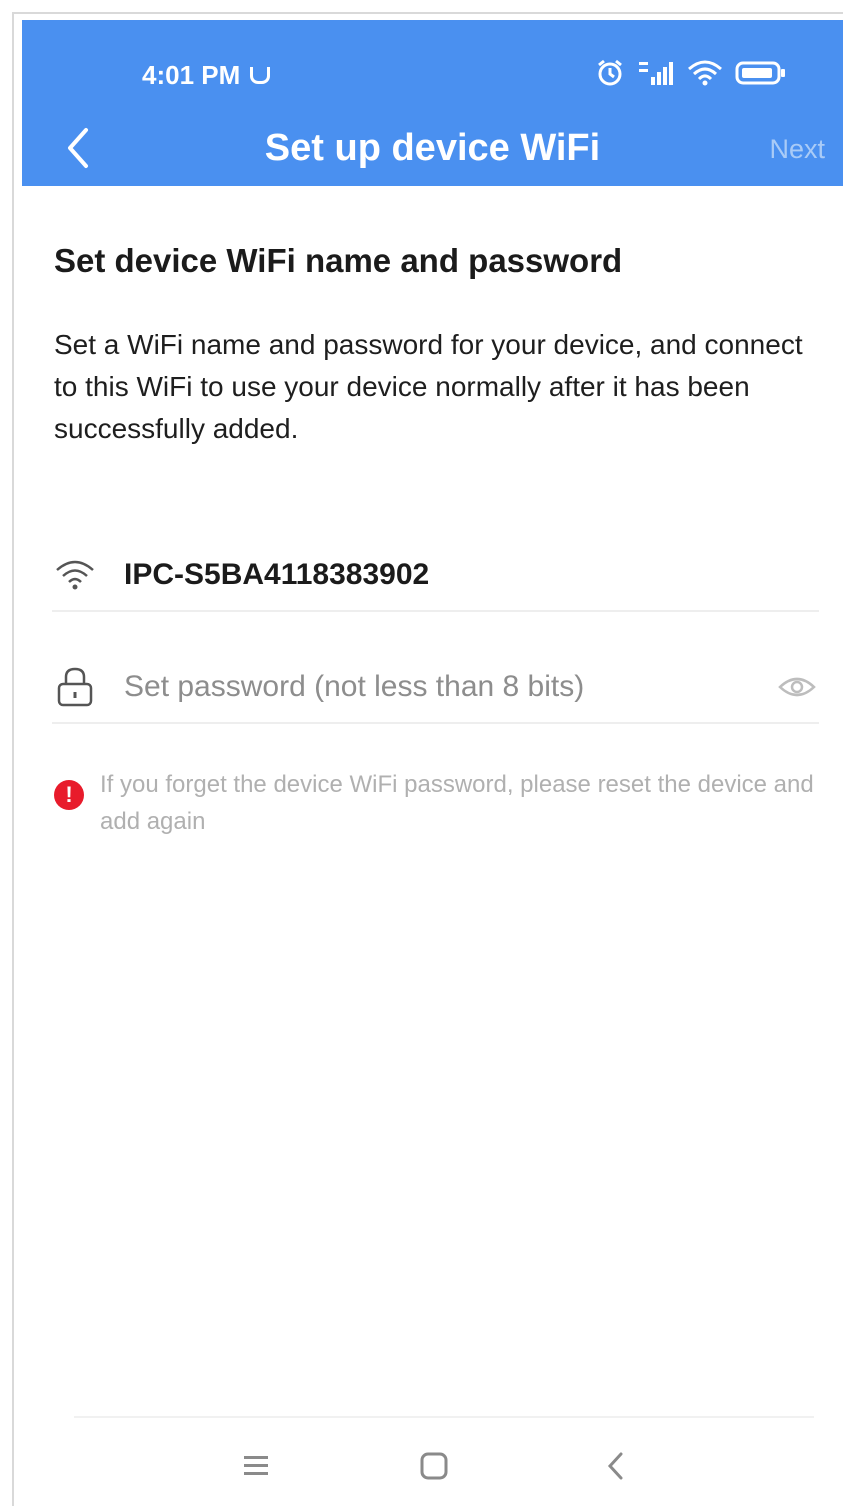 The image size is (845, 1506). What do you see at coordinates (338, 260) in the screenshot?
I see `section-title: Set device WiFi name and password` at bounding box center [338, 260].